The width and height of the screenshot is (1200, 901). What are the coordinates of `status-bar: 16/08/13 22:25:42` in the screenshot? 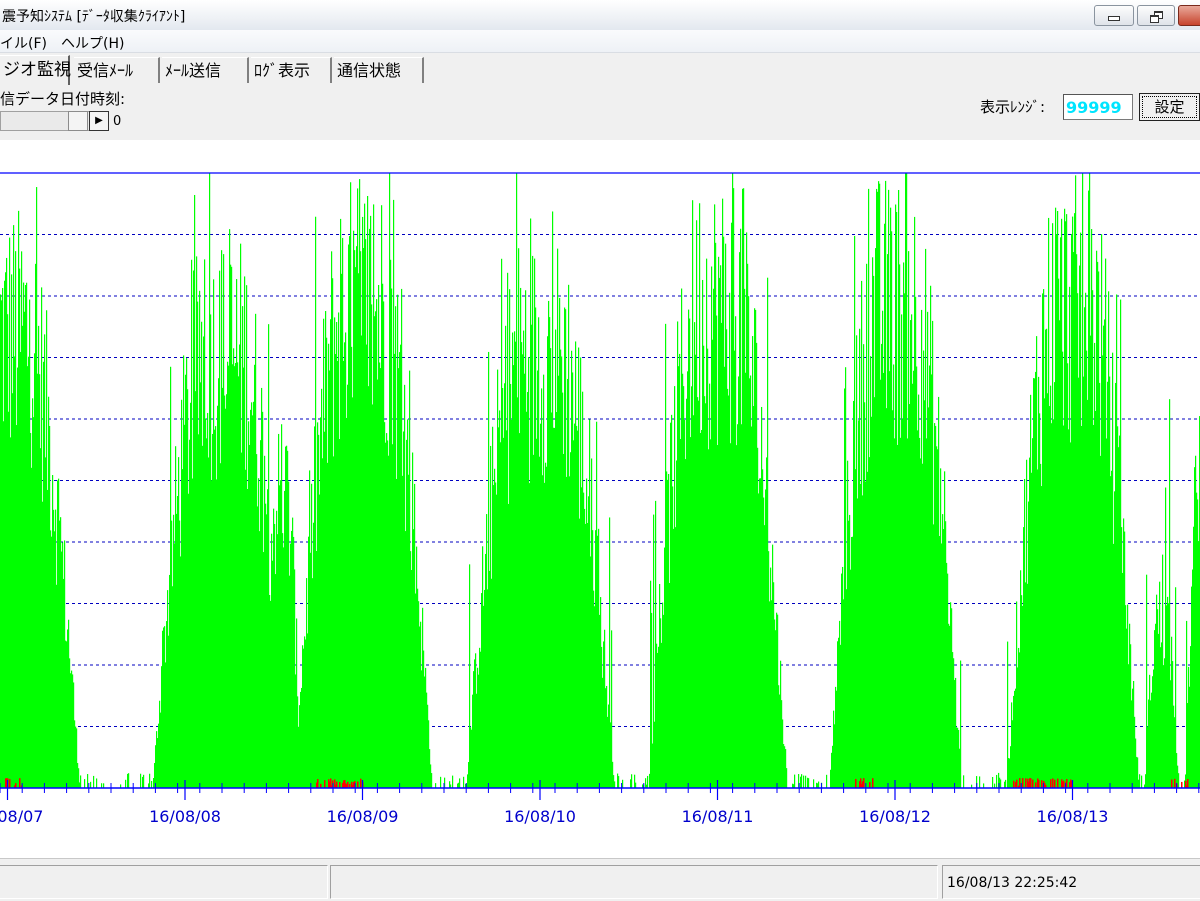 It's located at (600, 879).